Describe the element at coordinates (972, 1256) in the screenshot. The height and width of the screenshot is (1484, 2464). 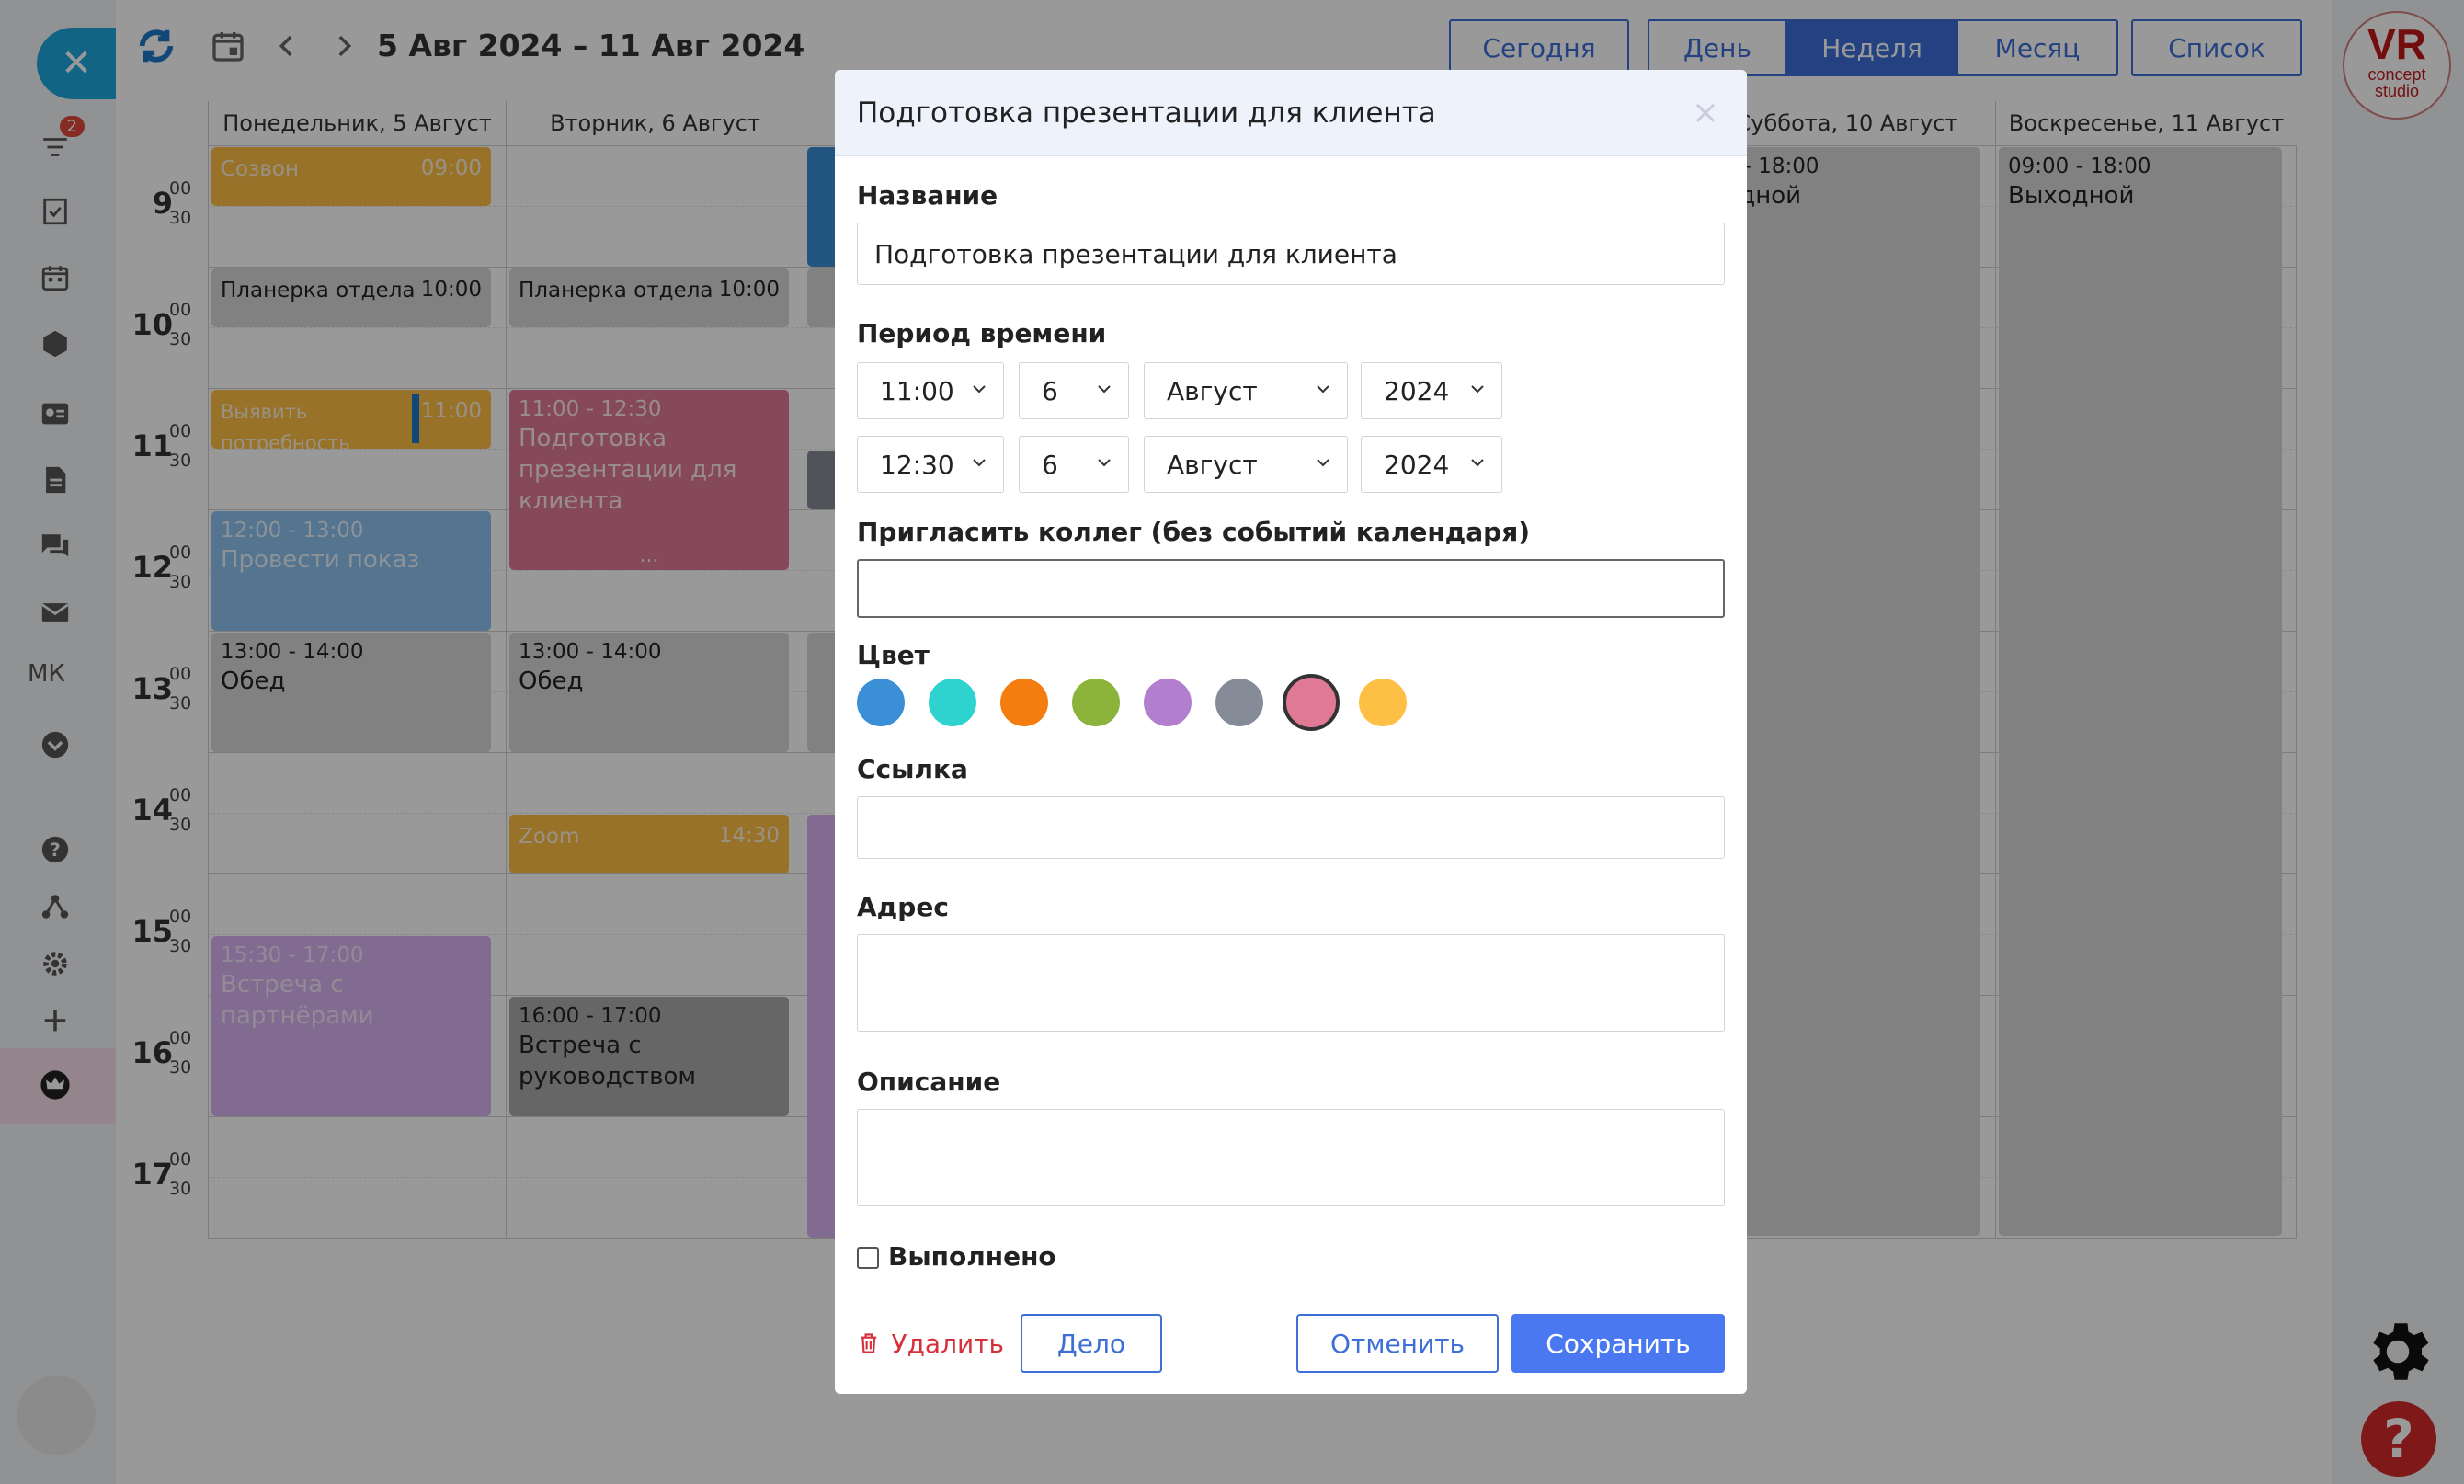
I see `done-label: Выполнено` at that location.